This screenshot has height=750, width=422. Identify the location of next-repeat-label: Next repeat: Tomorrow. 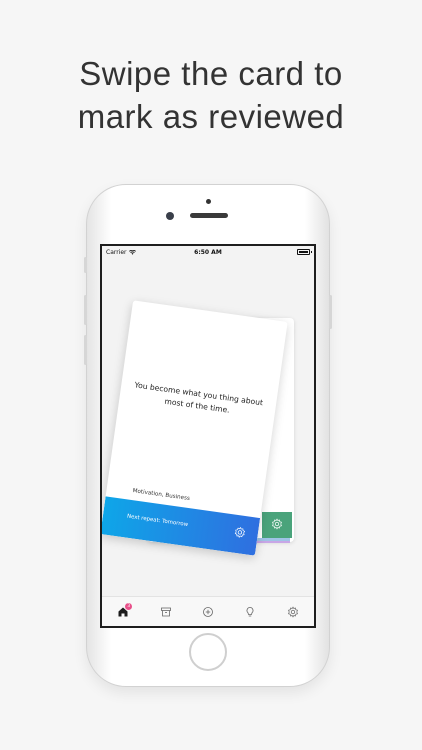
(157, 521).